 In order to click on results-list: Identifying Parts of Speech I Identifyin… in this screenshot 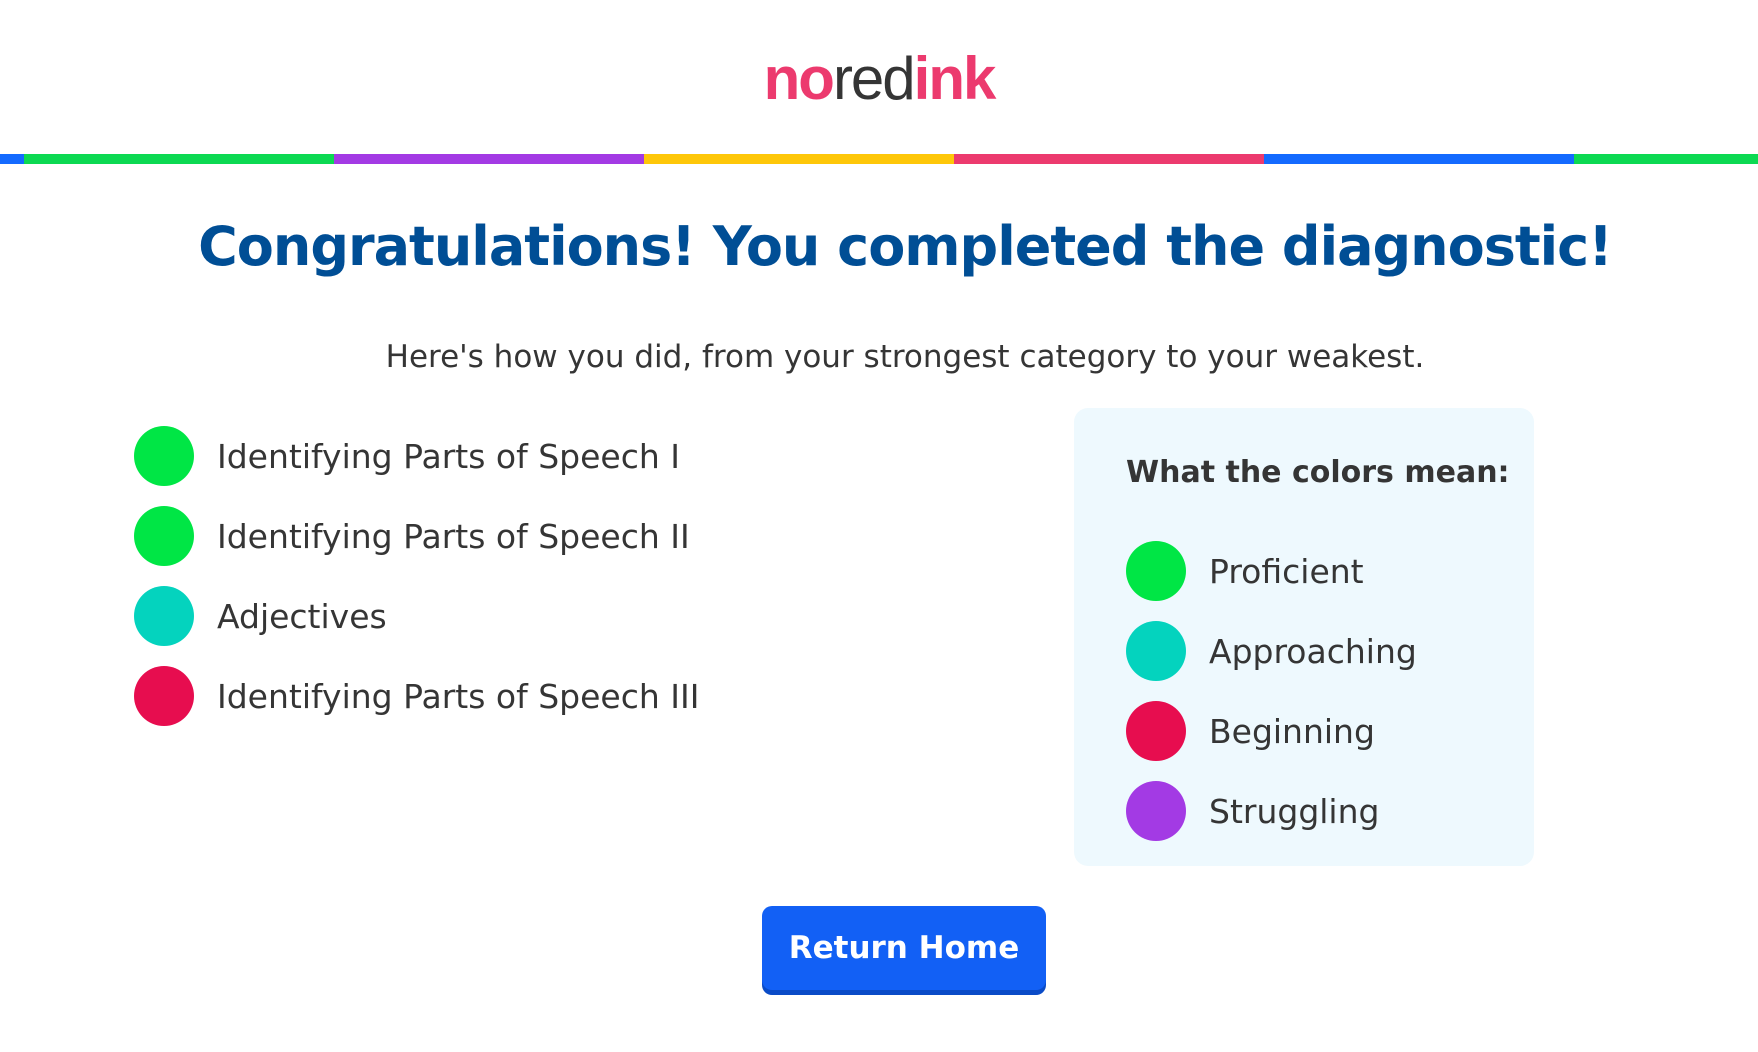, I will do `click(416, 586)`.